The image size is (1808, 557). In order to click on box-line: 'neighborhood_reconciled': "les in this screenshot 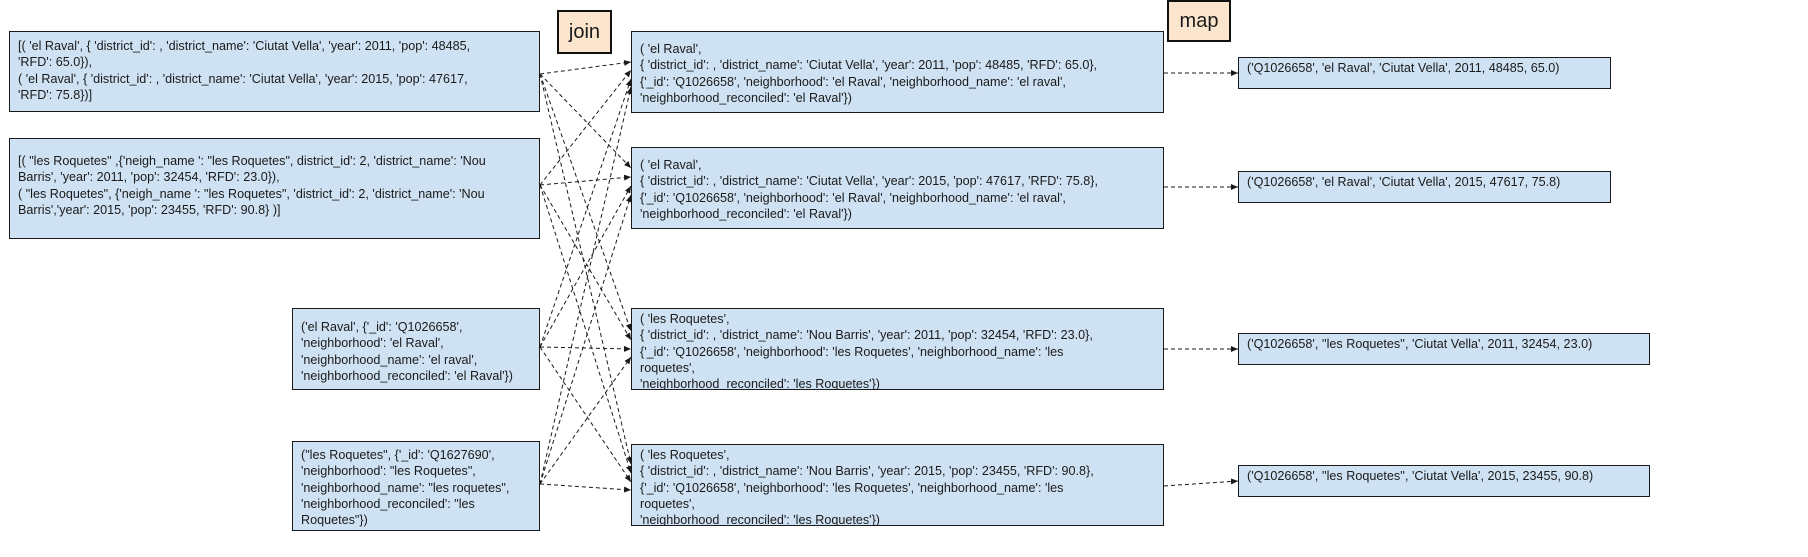, I will do `click(388, 503)`.